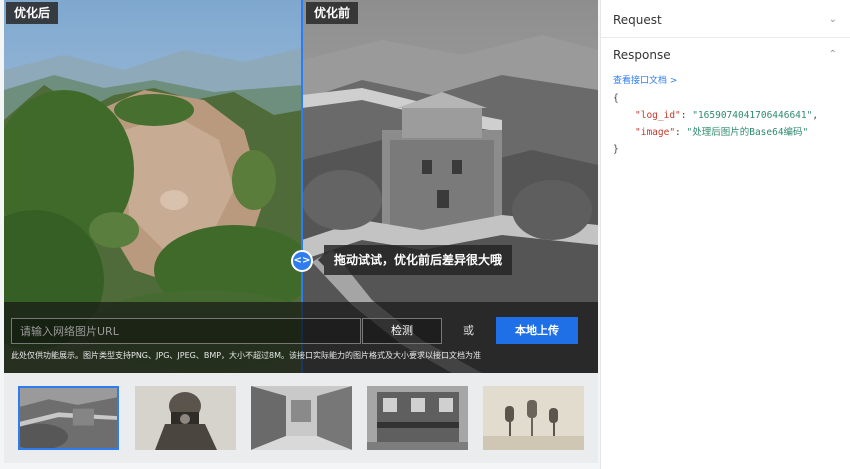  Describe the element at coordinates (725, 37) in the screenshot. I see `divider` at that location.